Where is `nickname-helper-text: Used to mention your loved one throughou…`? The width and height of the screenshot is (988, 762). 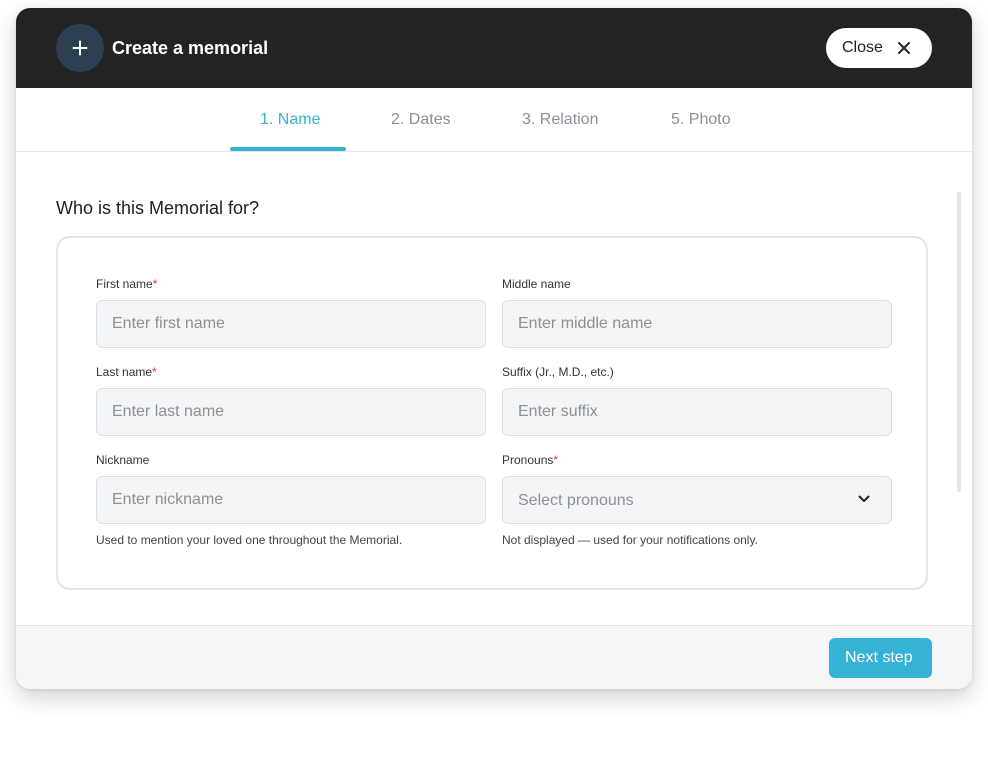
nickname-helper-text: Used to mention your loved one throughou… is located at coordinates (249, 540).